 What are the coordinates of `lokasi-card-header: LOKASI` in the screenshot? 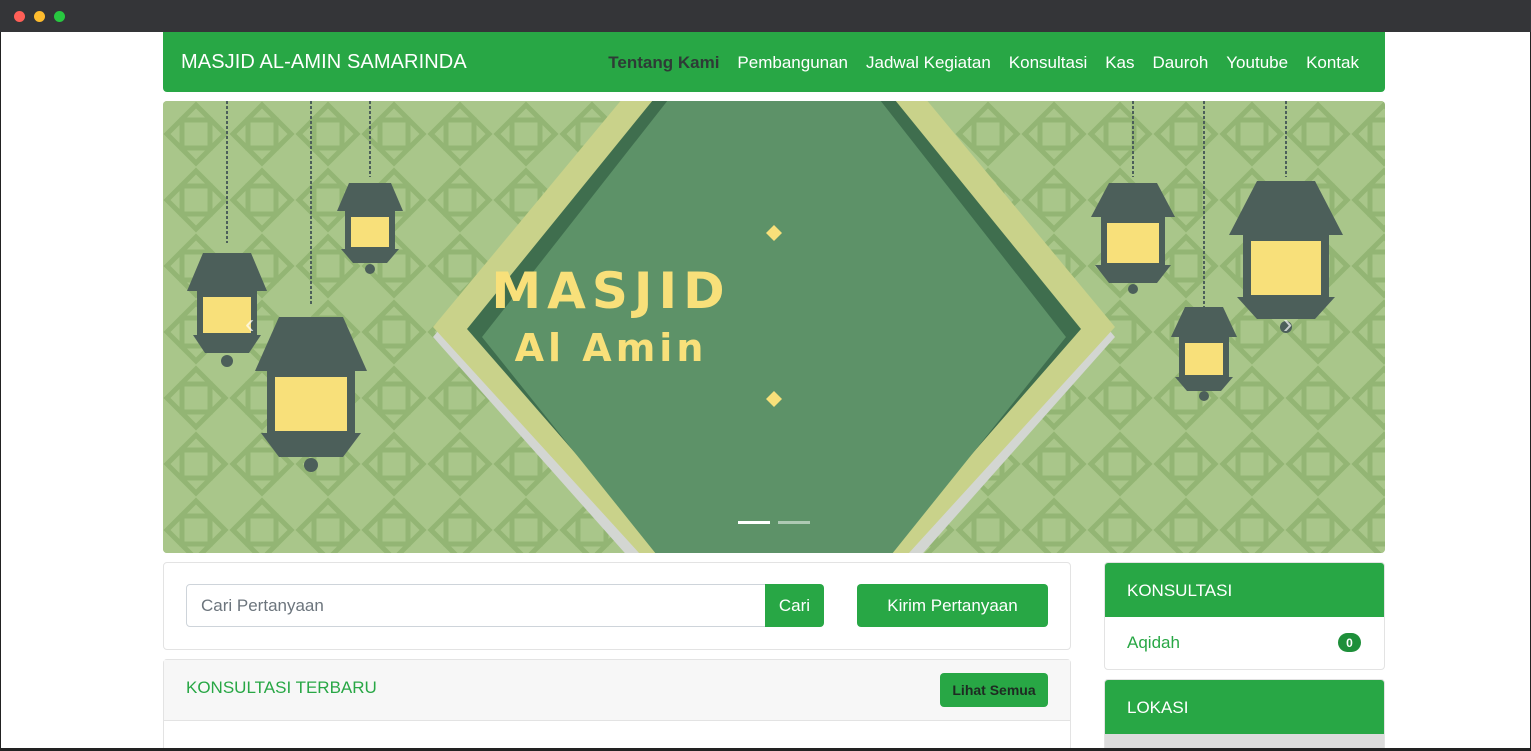 It's located at (1244, 707).